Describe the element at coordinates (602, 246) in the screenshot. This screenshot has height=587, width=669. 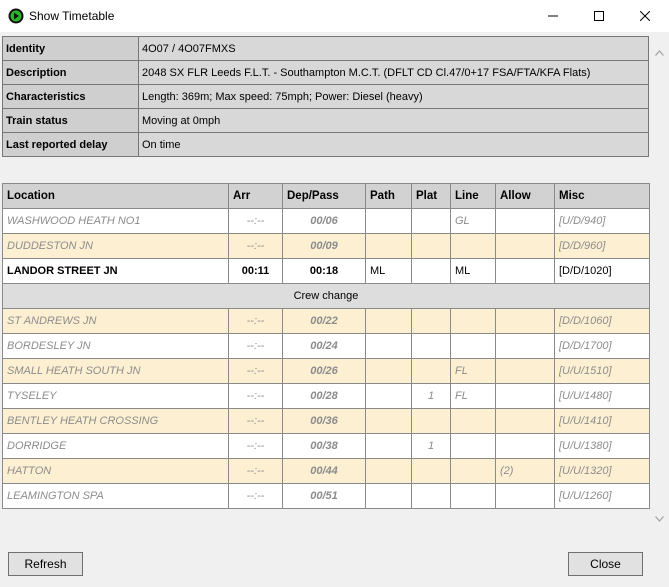
I see `cell-misc: [D/D/960]` at that location.